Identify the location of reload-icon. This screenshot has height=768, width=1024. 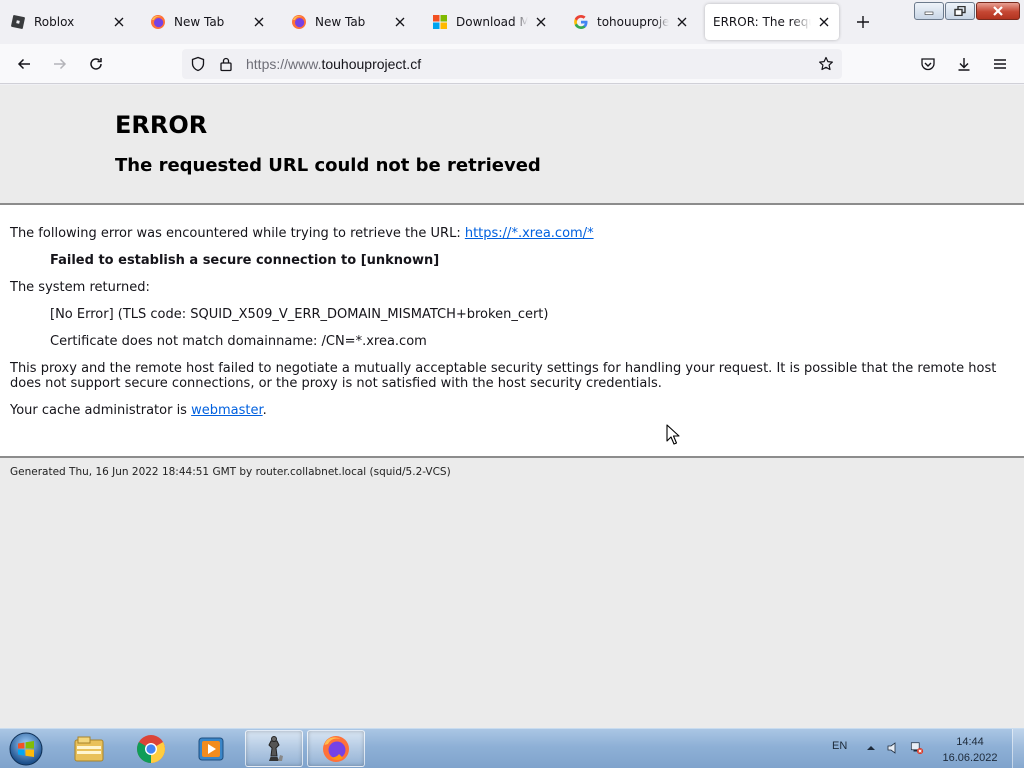
(96, 64).